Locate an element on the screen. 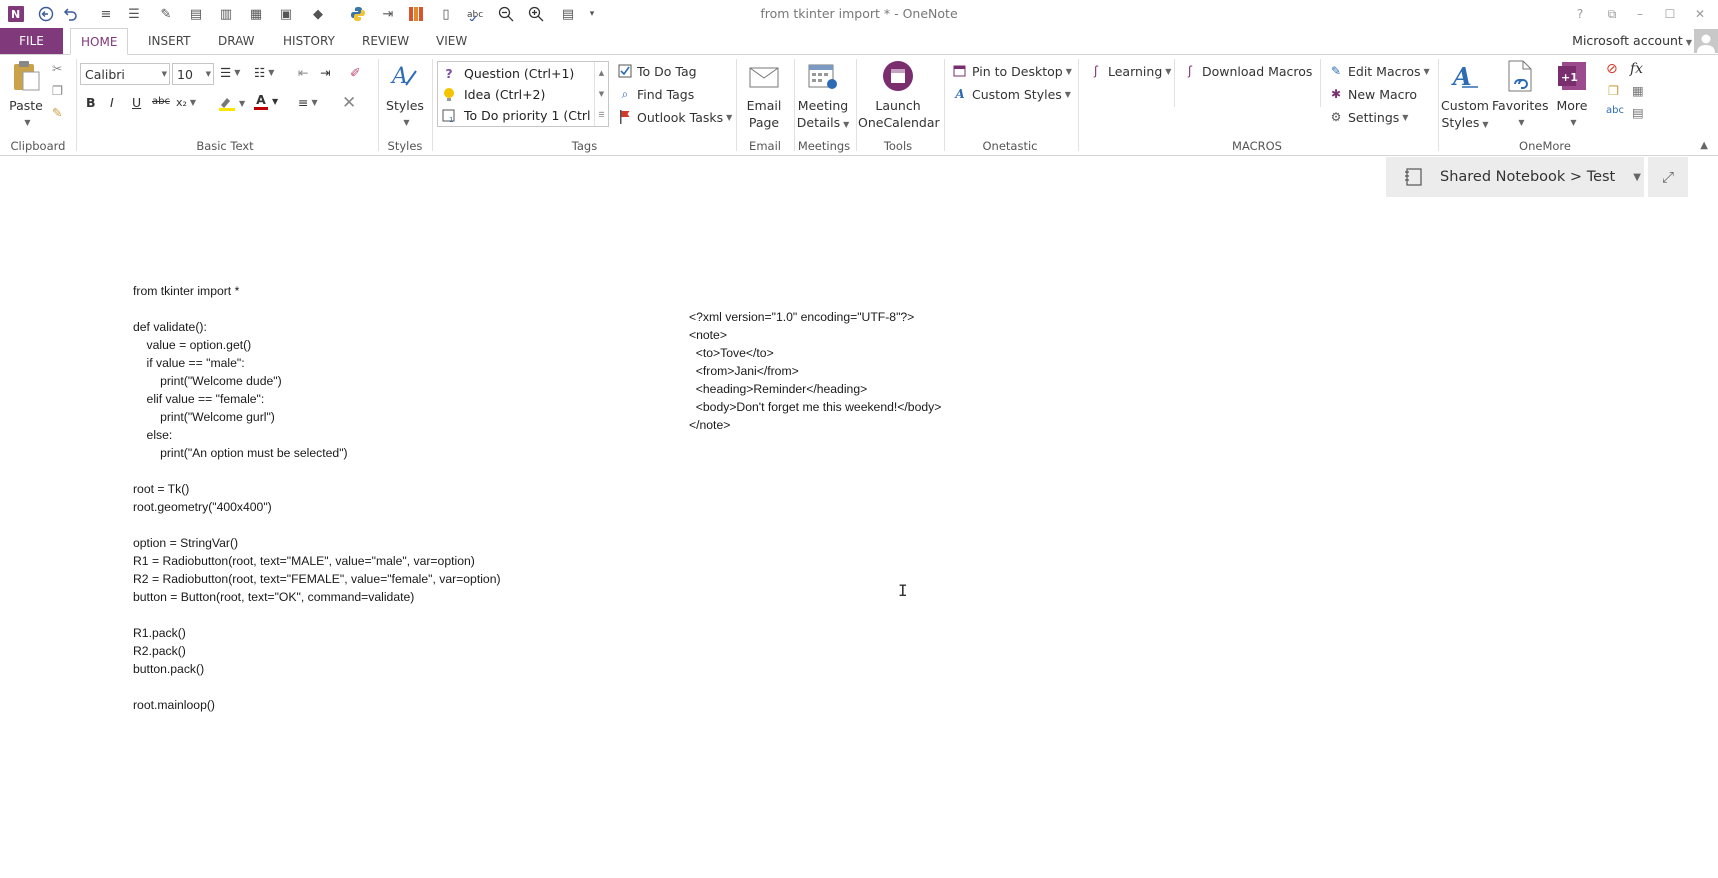  note-line: </note> is located at coordinates (815, 425).